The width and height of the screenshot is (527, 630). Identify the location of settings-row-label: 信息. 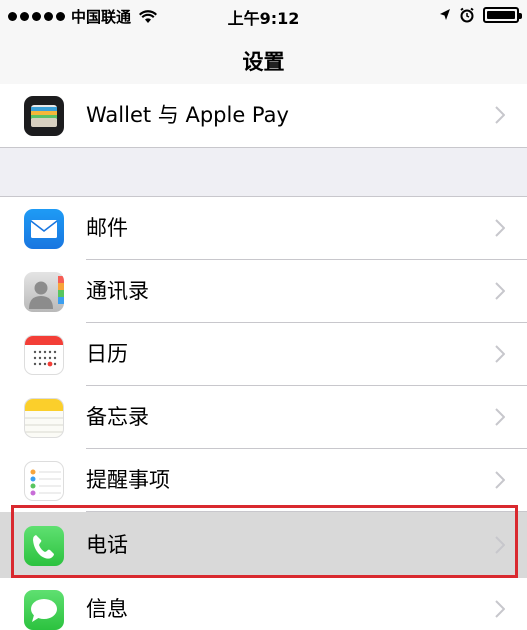
(107, 609).